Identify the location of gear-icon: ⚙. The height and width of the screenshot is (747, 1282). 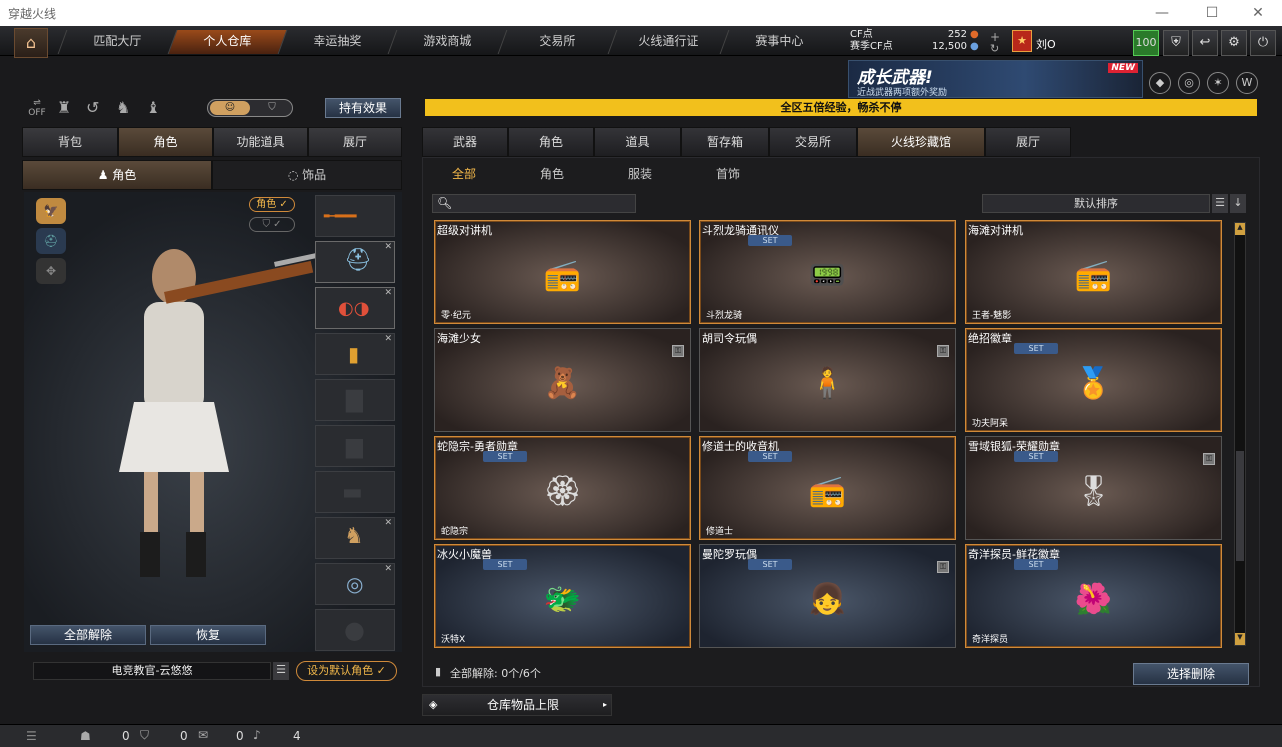
(1234, 43).